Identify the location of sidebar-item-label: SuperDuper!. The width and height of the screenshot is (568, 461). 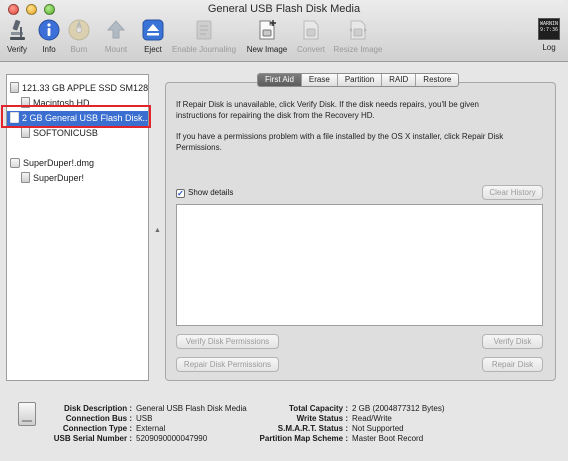
(59, 178).